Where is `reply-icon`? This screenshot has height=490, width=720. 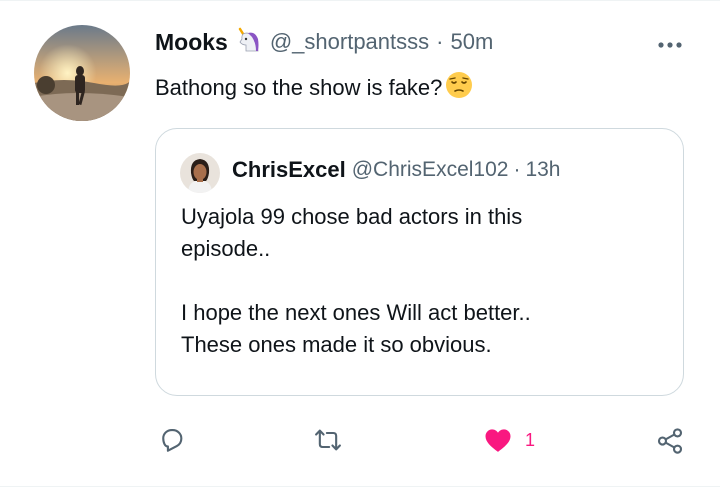
reply-icon is located at coordinates (172, 440).